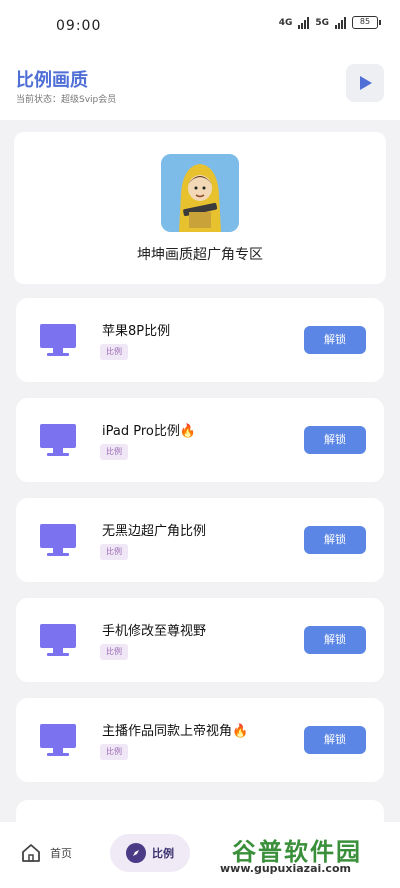 The image size is (400, 888). What do you see at coordinates (46, 853) in the screenshot?
I see `nav-home: 首页` at bounding box center [46, 853].